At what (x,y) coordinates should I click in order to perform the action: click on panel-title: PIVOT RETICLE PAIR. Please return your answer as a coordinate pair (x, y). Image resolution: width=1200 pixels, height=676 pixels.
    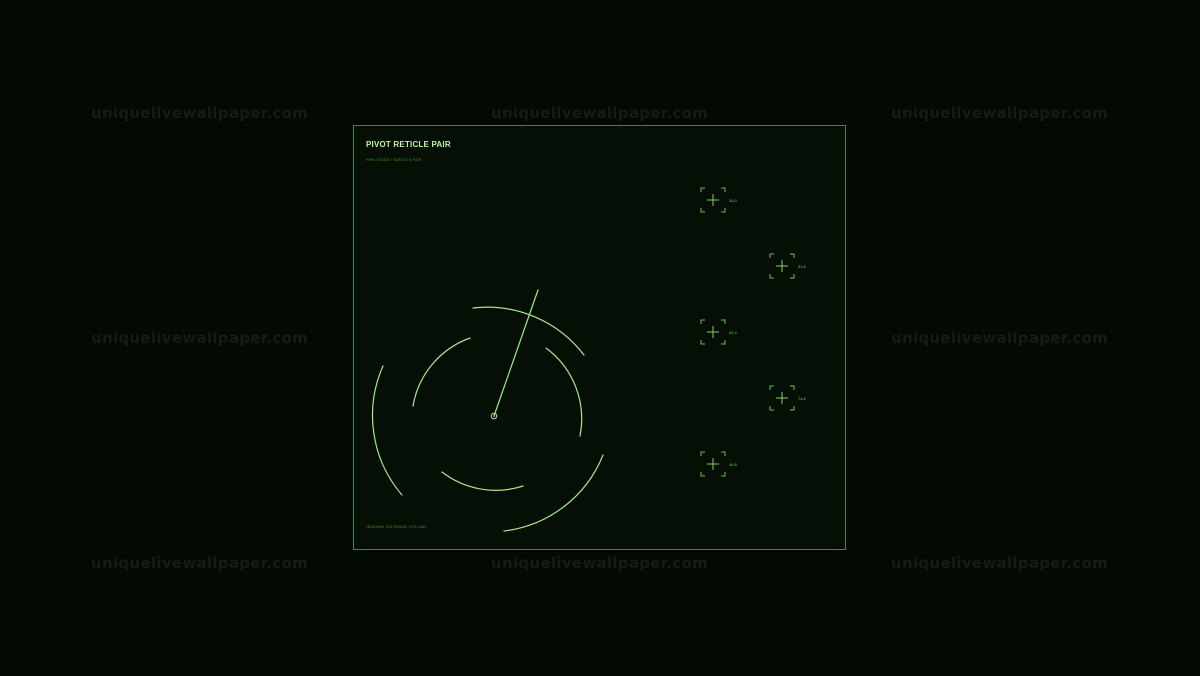
    Looking at the image, I should click on (408, 144).